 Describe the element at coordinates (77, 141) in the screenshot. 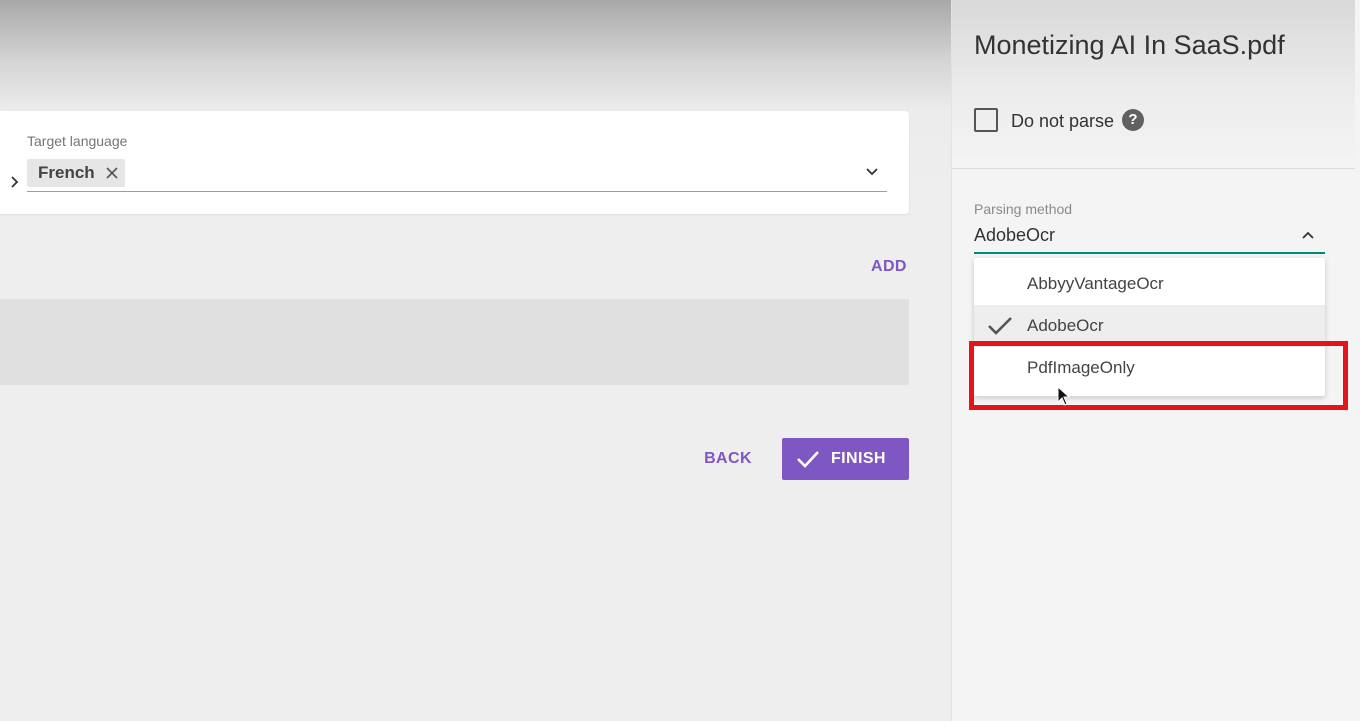

I see `target-language-label: Target language` at that location.